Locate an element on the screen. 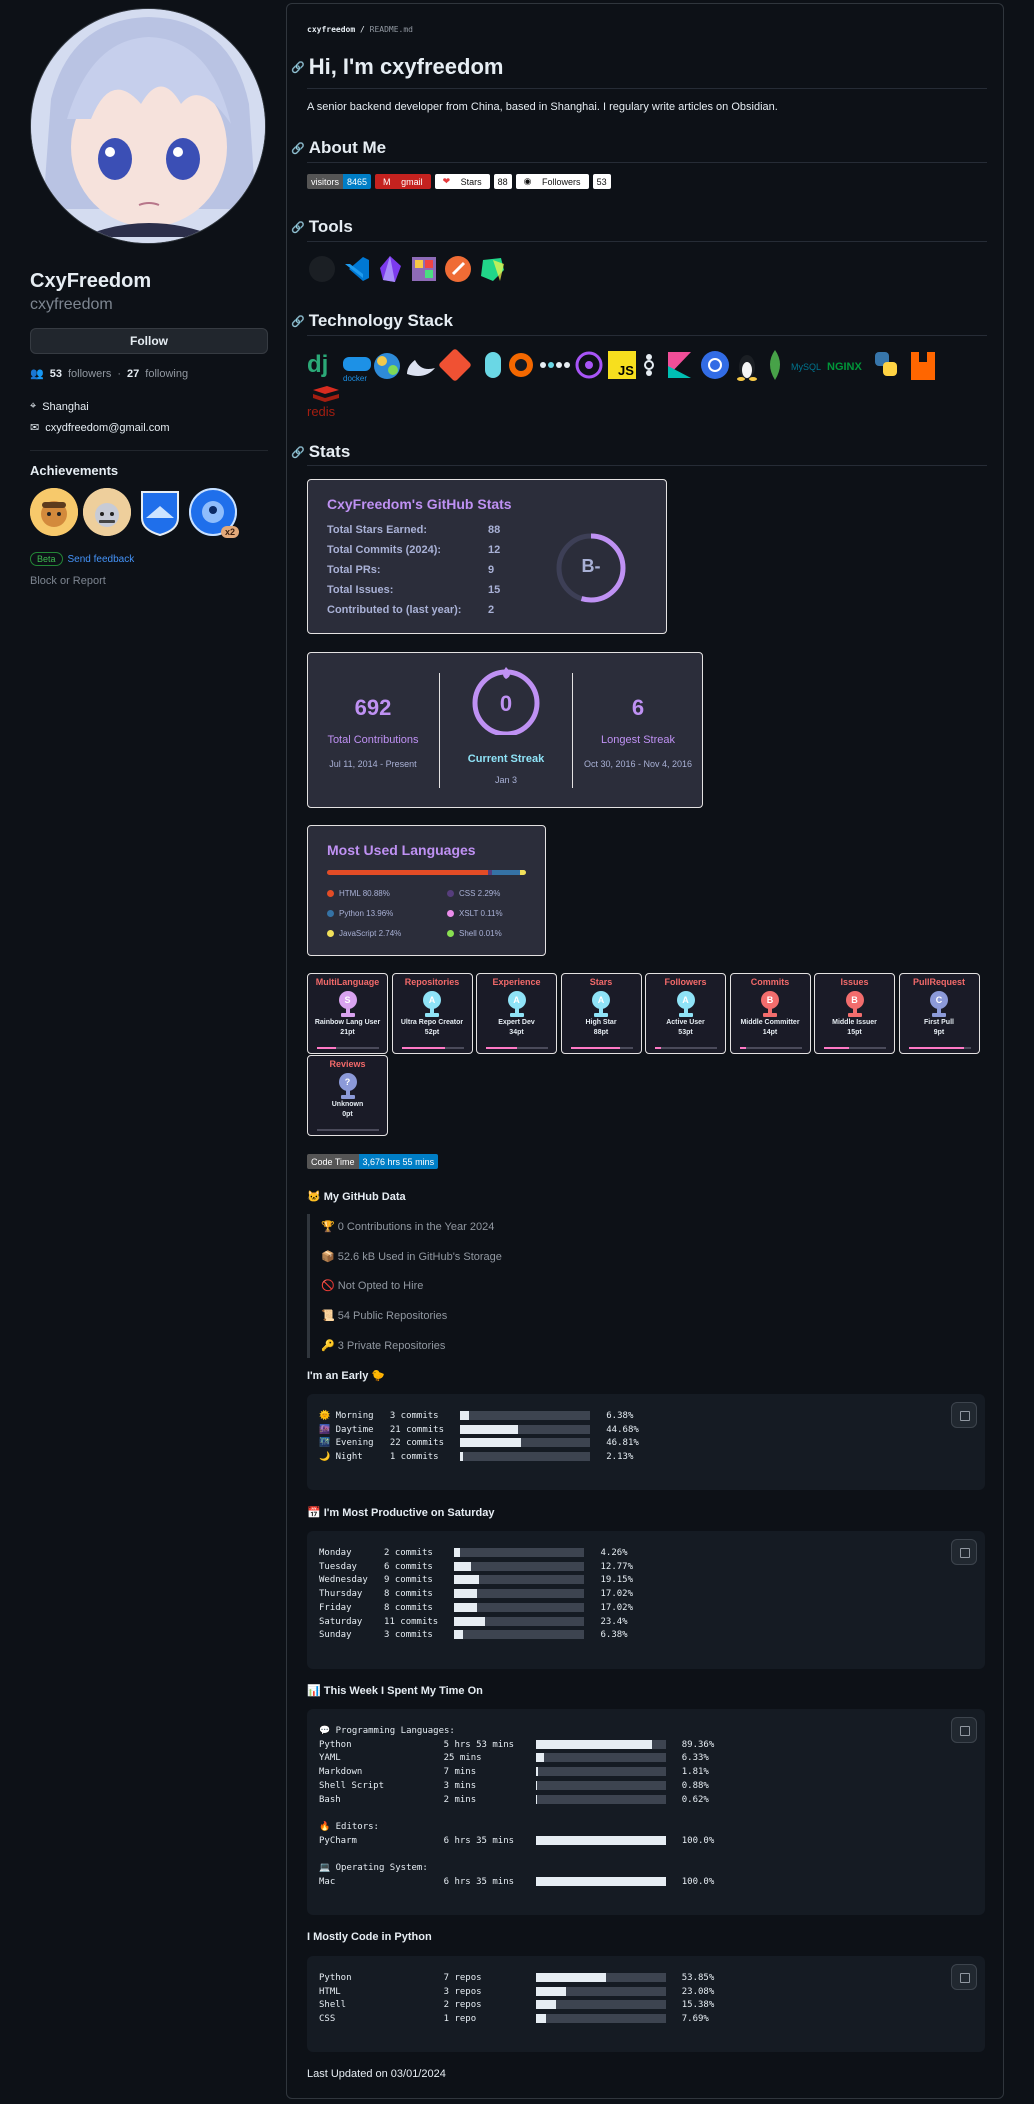  row-label: Monday is located at coordinates (352, 1553).